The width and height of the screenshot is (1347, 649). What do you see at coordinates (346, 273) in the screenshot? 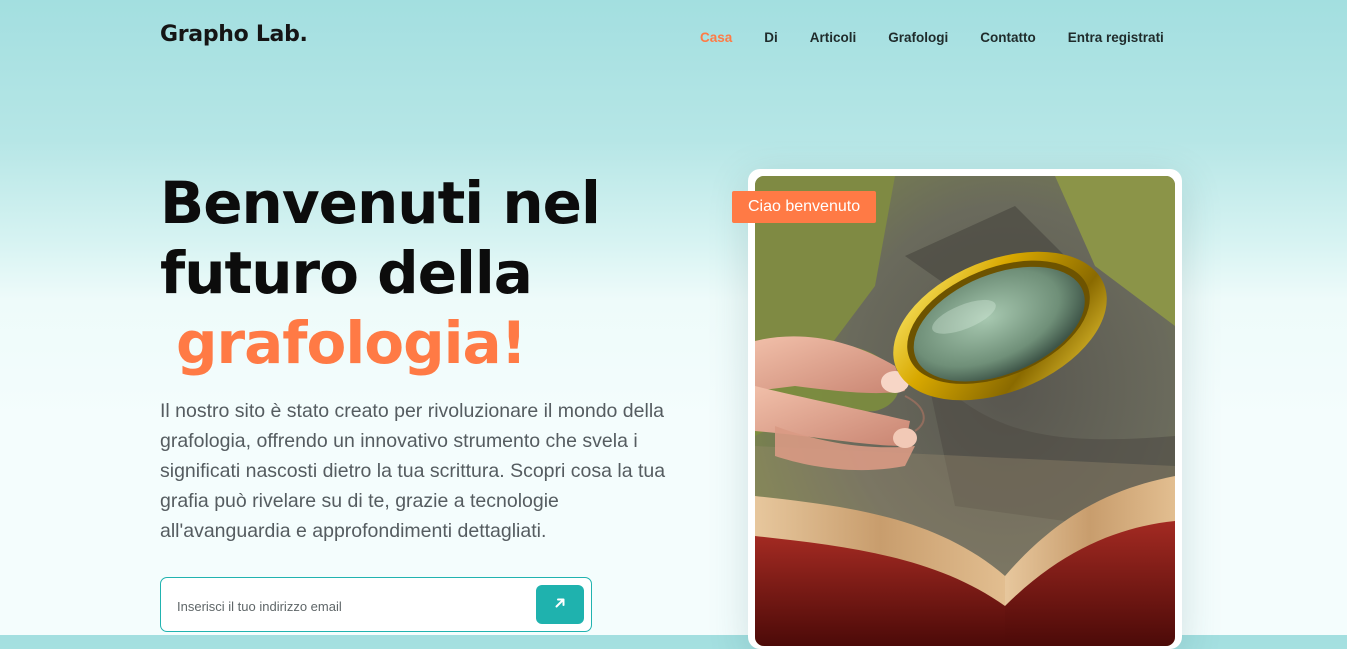
I see `hero-title-line-2: futuro della` at bounding box center [346, 273].